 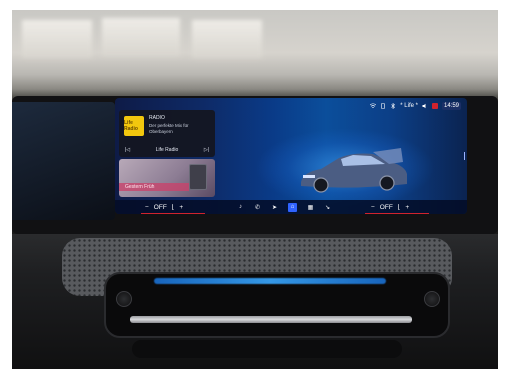 What do you see at coordinates (181, 207) in the screenshot?
I see `climate-left-plus: +` at bounding box center [181, 207].